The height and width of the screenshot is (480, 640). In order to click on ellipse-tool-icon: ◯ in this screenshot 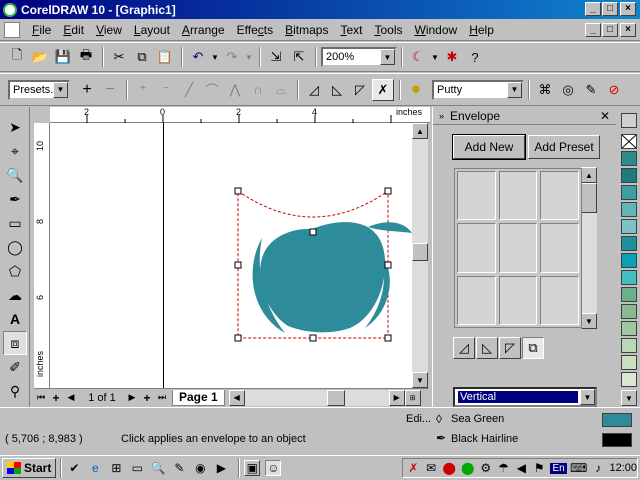, I will do `click(15, 247)`.